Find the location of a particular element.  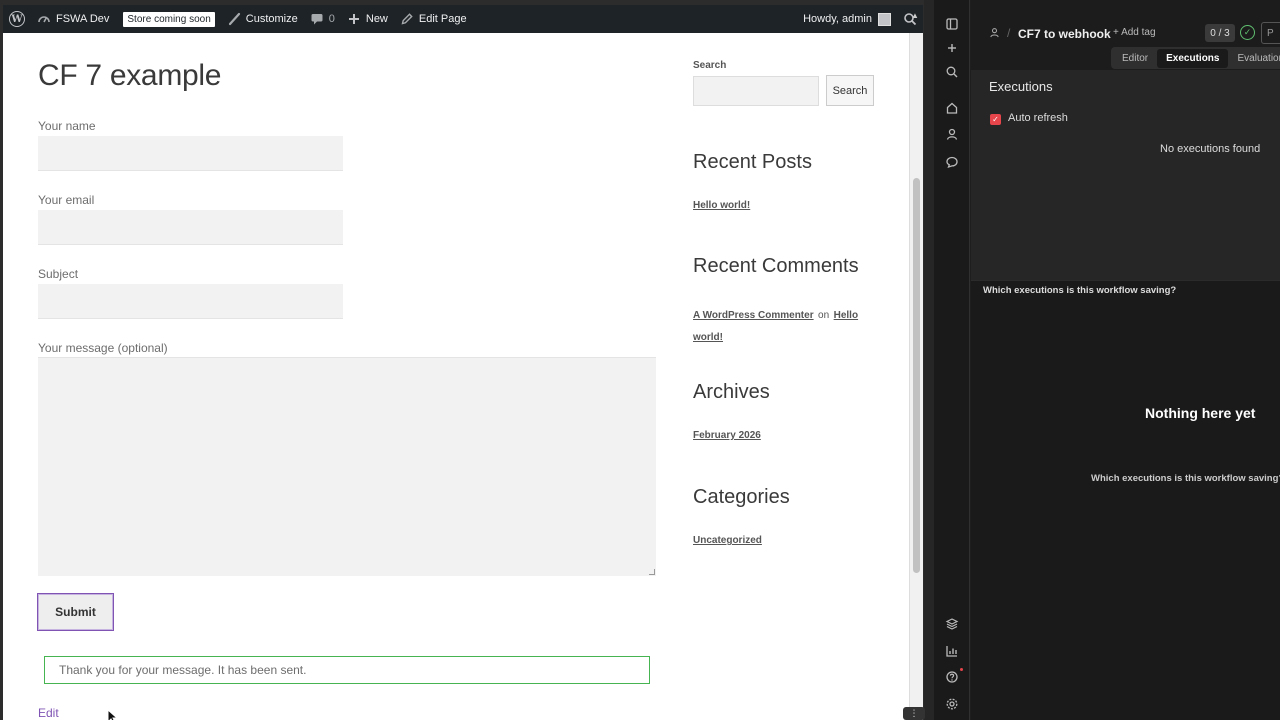

auto-refresh-checkbox: ✓ is located at coordinates (995, 119).